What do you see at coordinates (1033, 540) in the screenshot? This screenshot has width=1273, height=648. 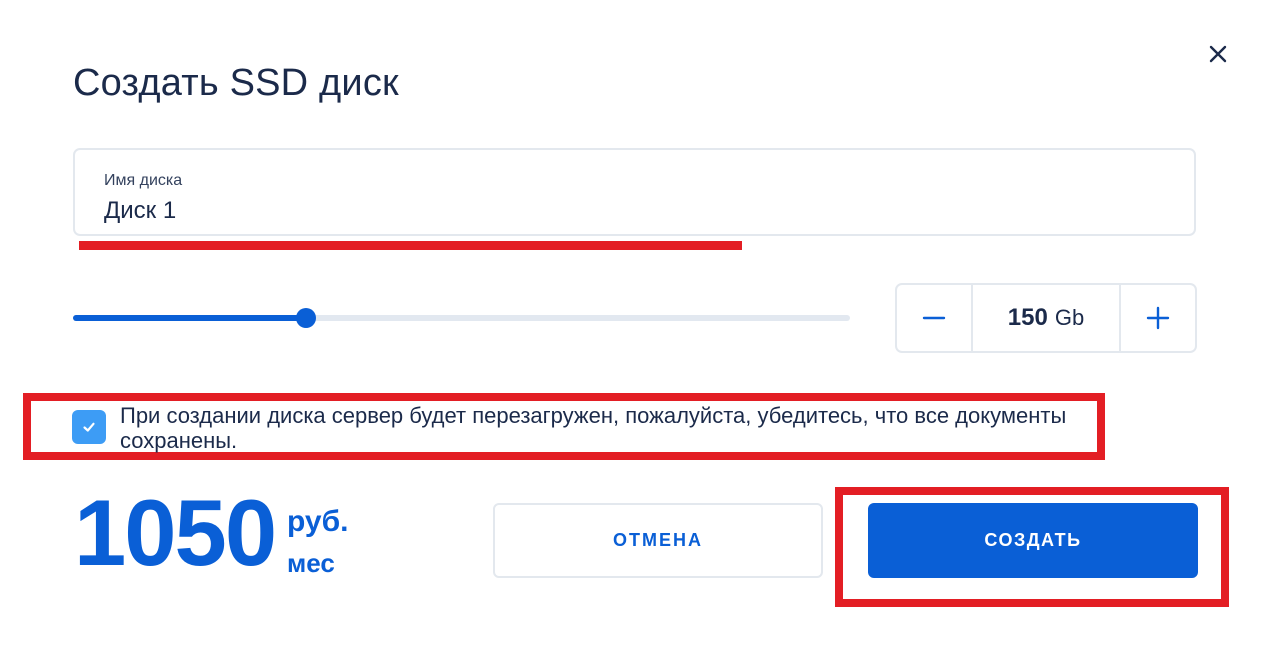 I see `create-button: СОЗДАТЬ` at bounding box center [1033, 540].